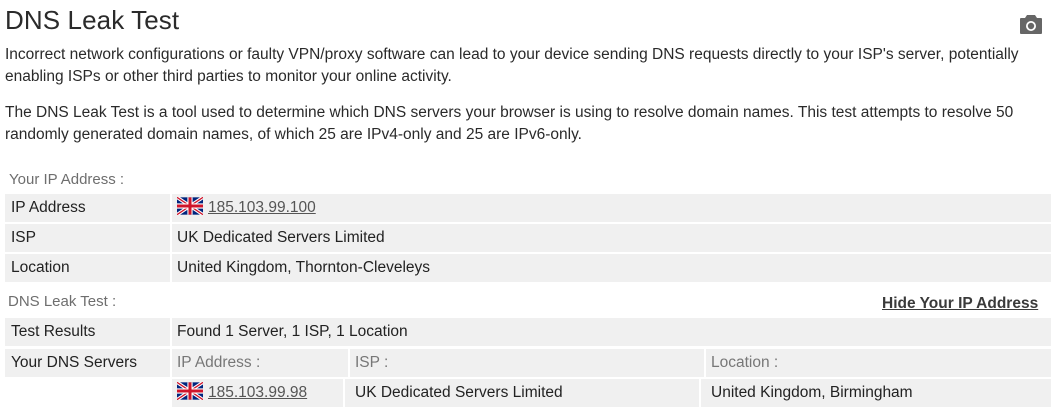 Image resolution: width=1061 pixels, height=416 pixels. Describe the element at coordinates (262, 207) in the screenshot. I see `ip-address-link: 185.103.99.100` at that location.